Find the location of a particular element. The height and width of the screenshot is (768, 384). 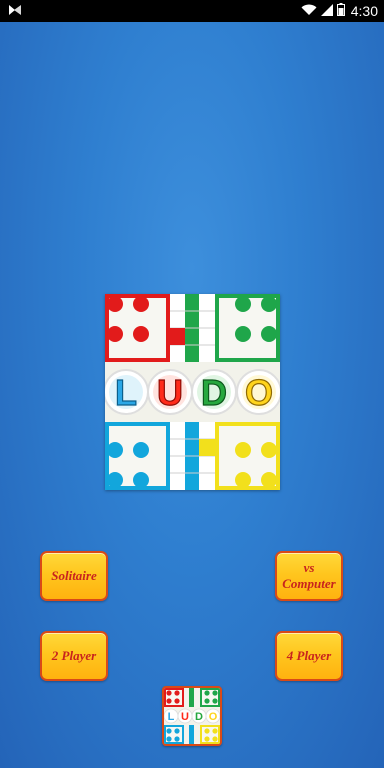

status-right: 4:30 is located at coordinates (339, 11).